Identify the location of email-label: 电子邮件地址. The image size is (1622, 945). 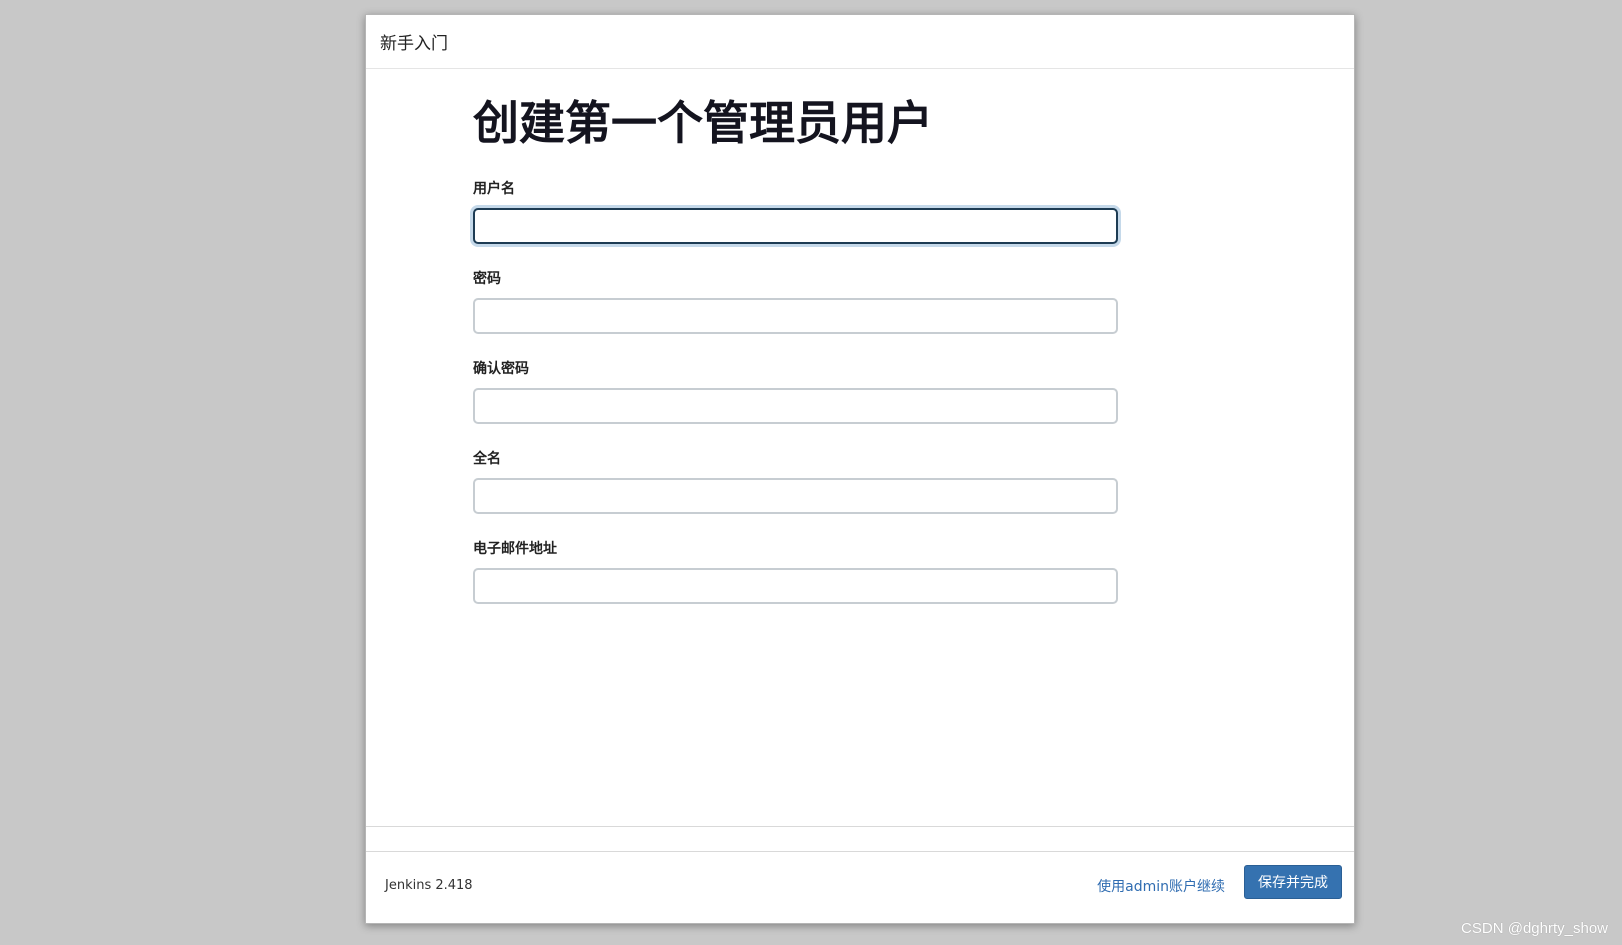
(515, 548).